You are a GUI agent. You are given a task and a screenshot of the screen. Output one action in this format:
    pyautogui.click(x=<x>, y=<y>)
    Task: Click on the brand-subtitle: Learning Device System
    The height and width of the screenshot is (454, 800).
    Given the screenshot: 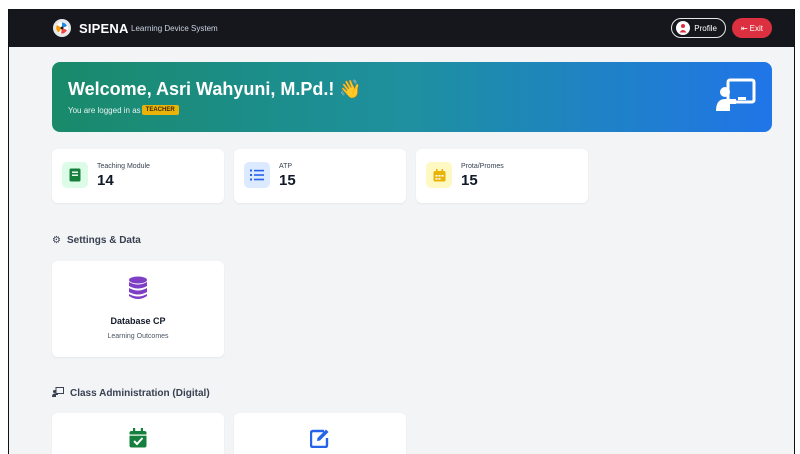 What is the action you would take?
    pyautogui.click(x=174, y=28)
    